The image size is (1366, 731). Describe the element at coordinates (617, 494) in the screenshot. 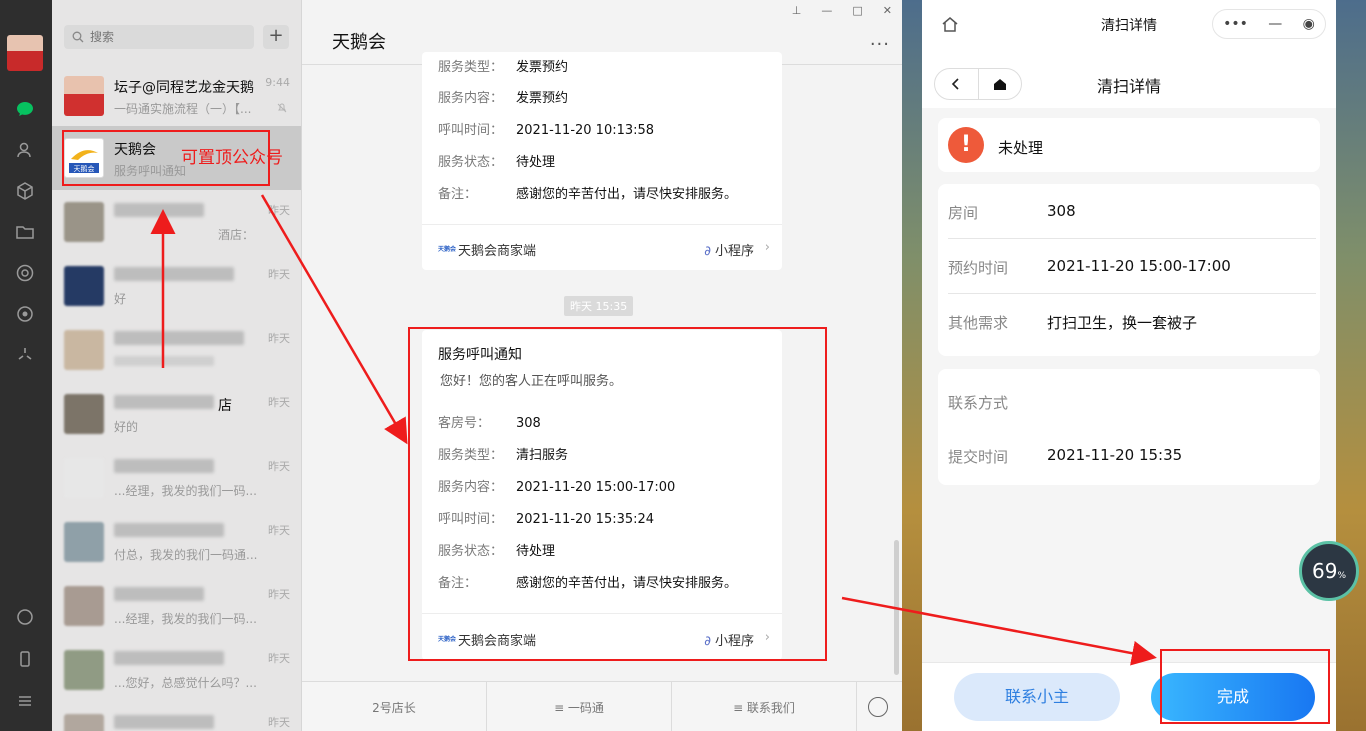

I see `annotation-box-card` at that location.